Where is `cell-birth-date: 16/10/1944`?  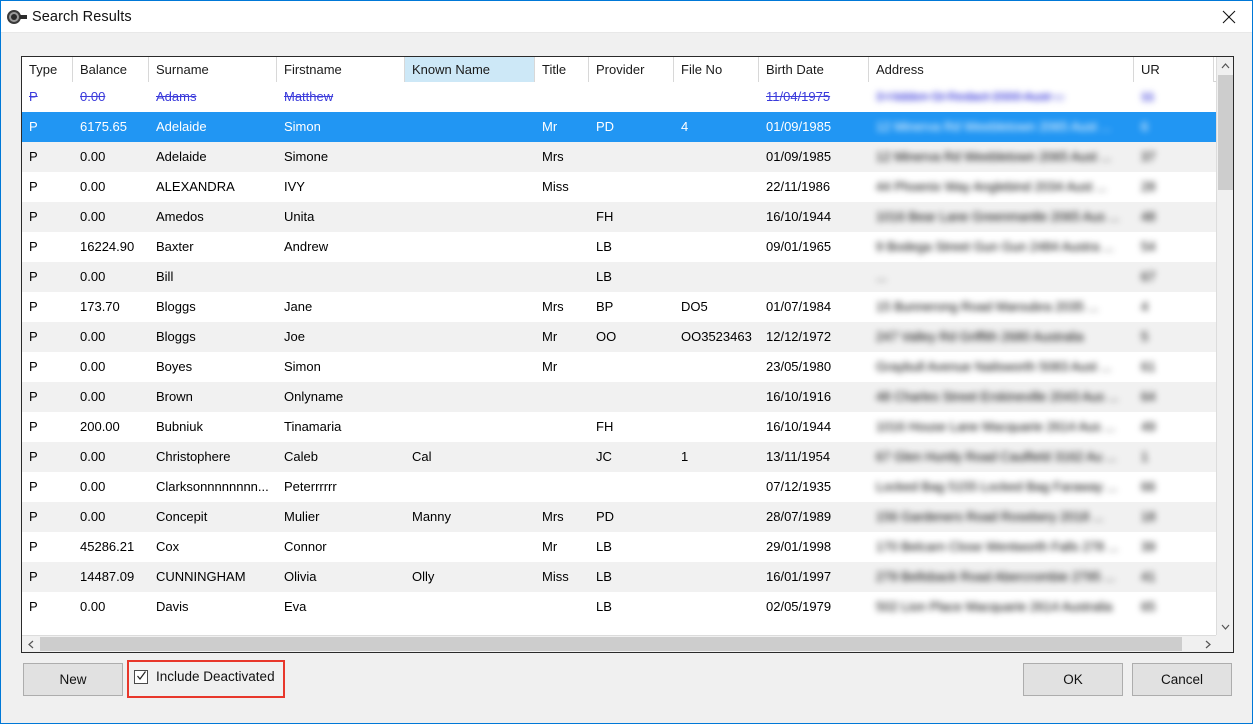
cell-birth-date: 16/10/1944 is located at coordinates (799, 426).